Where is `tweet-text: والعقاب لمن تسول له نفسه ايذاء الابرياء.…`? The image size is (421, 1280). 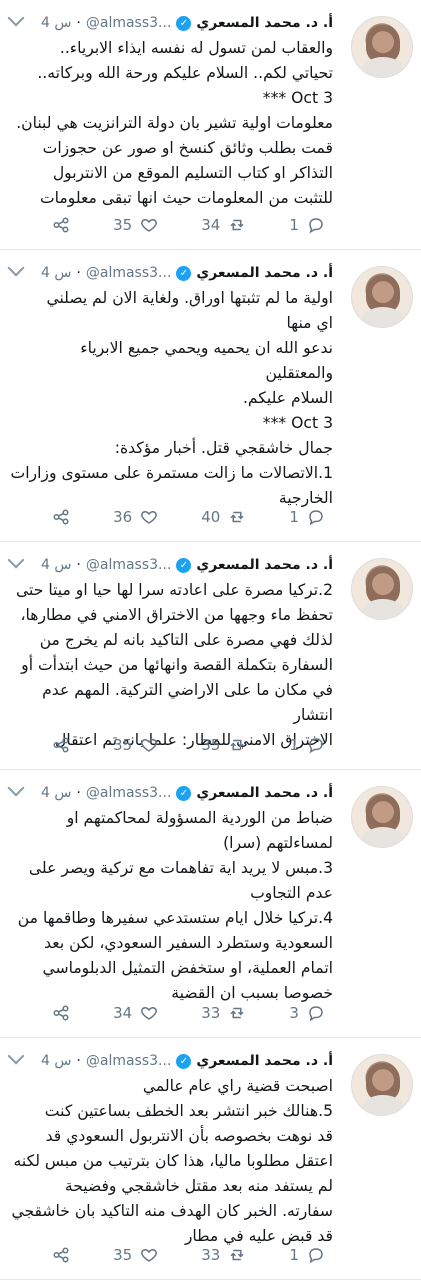
tweet-text: والعقاب لمن تسول له نفسه ايذاء الابرياء.… is located at coordinates (174, 123).